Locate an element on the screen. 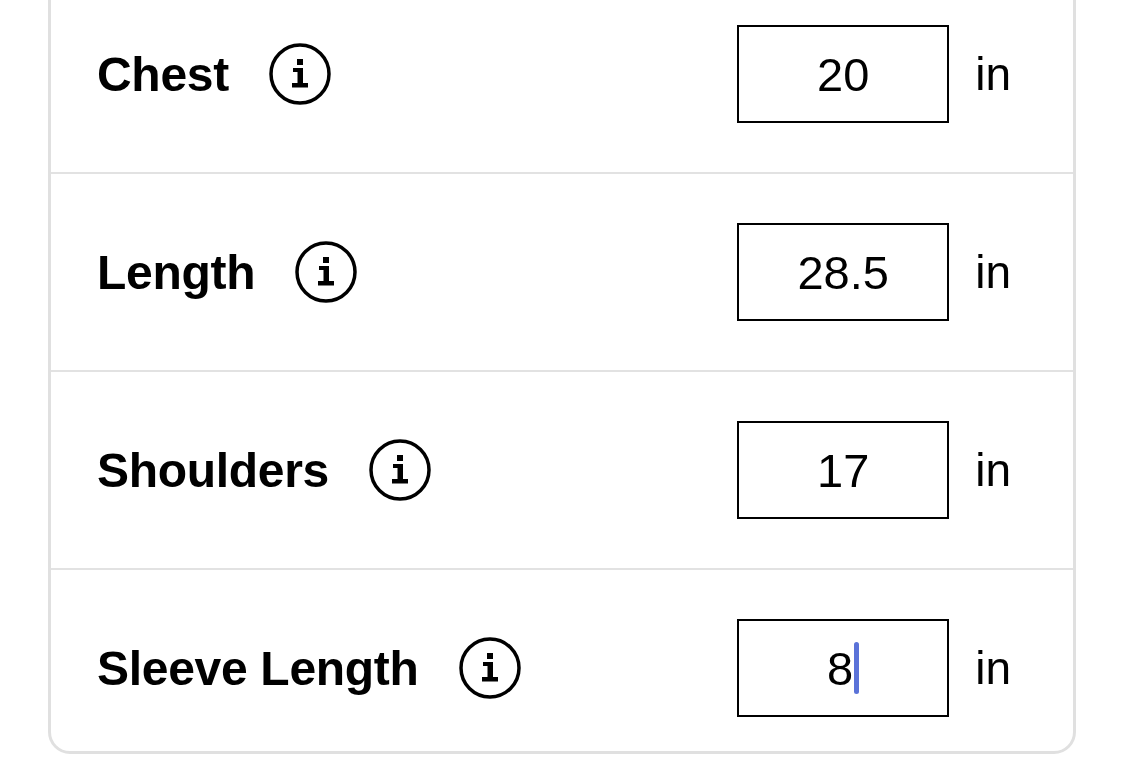 This screenshot has height=757, width=1125. measurement-label: Shoulders is located at coordinates (213, 470).